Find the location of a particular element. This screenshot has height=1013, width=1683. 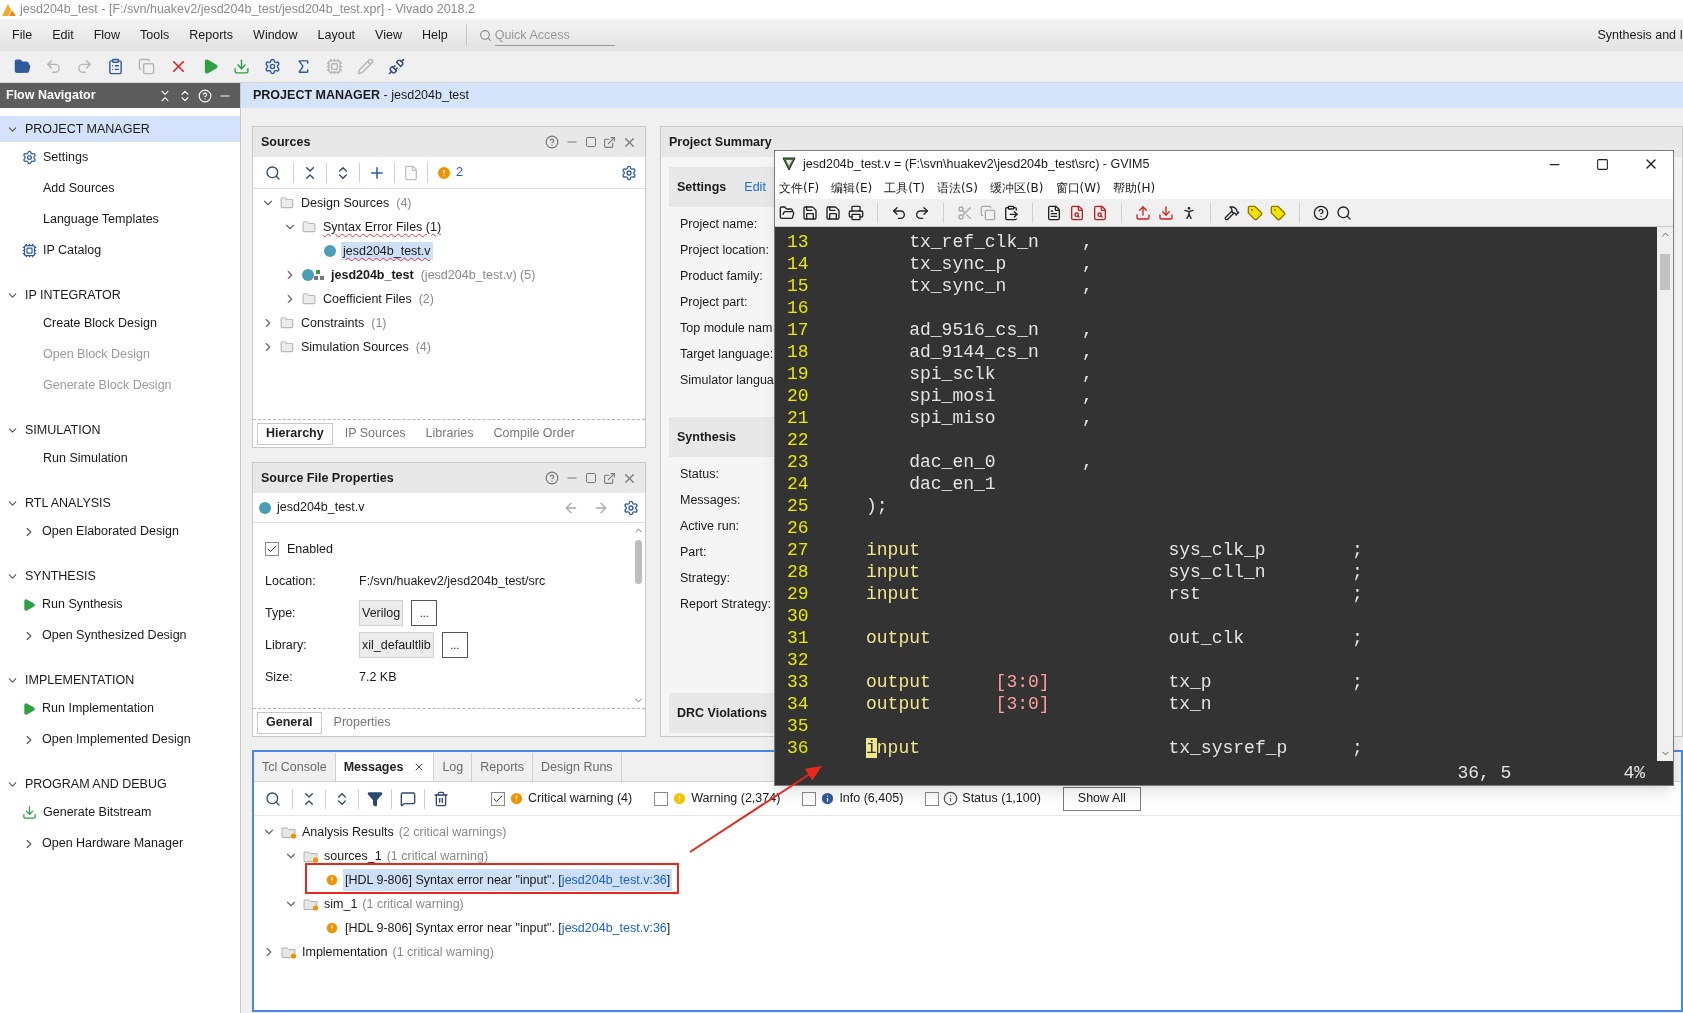

comment-icon is located at coordinates (408, 798).